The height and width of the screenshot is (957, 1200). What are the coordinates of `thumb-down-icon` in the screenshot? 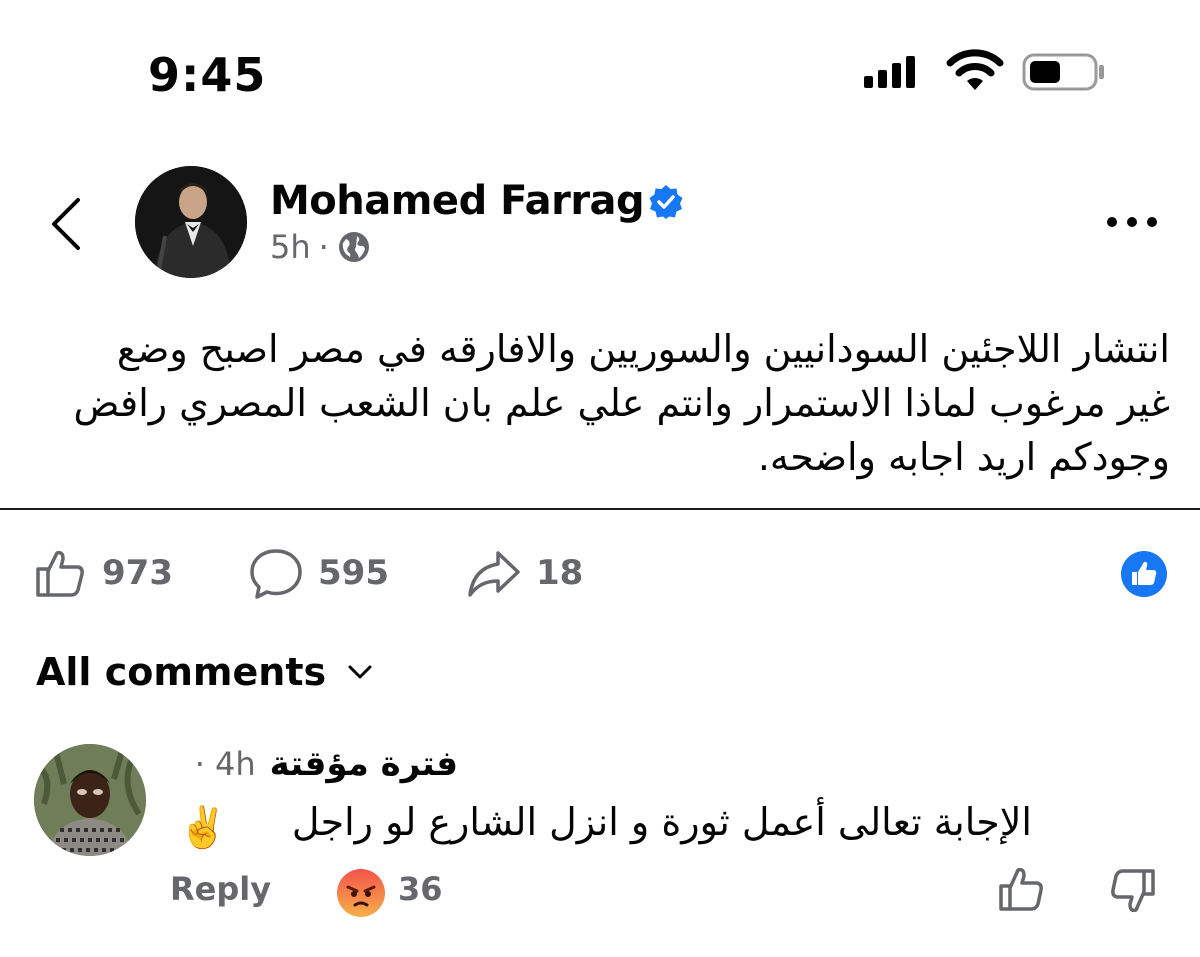 It's located at (1133, 891).